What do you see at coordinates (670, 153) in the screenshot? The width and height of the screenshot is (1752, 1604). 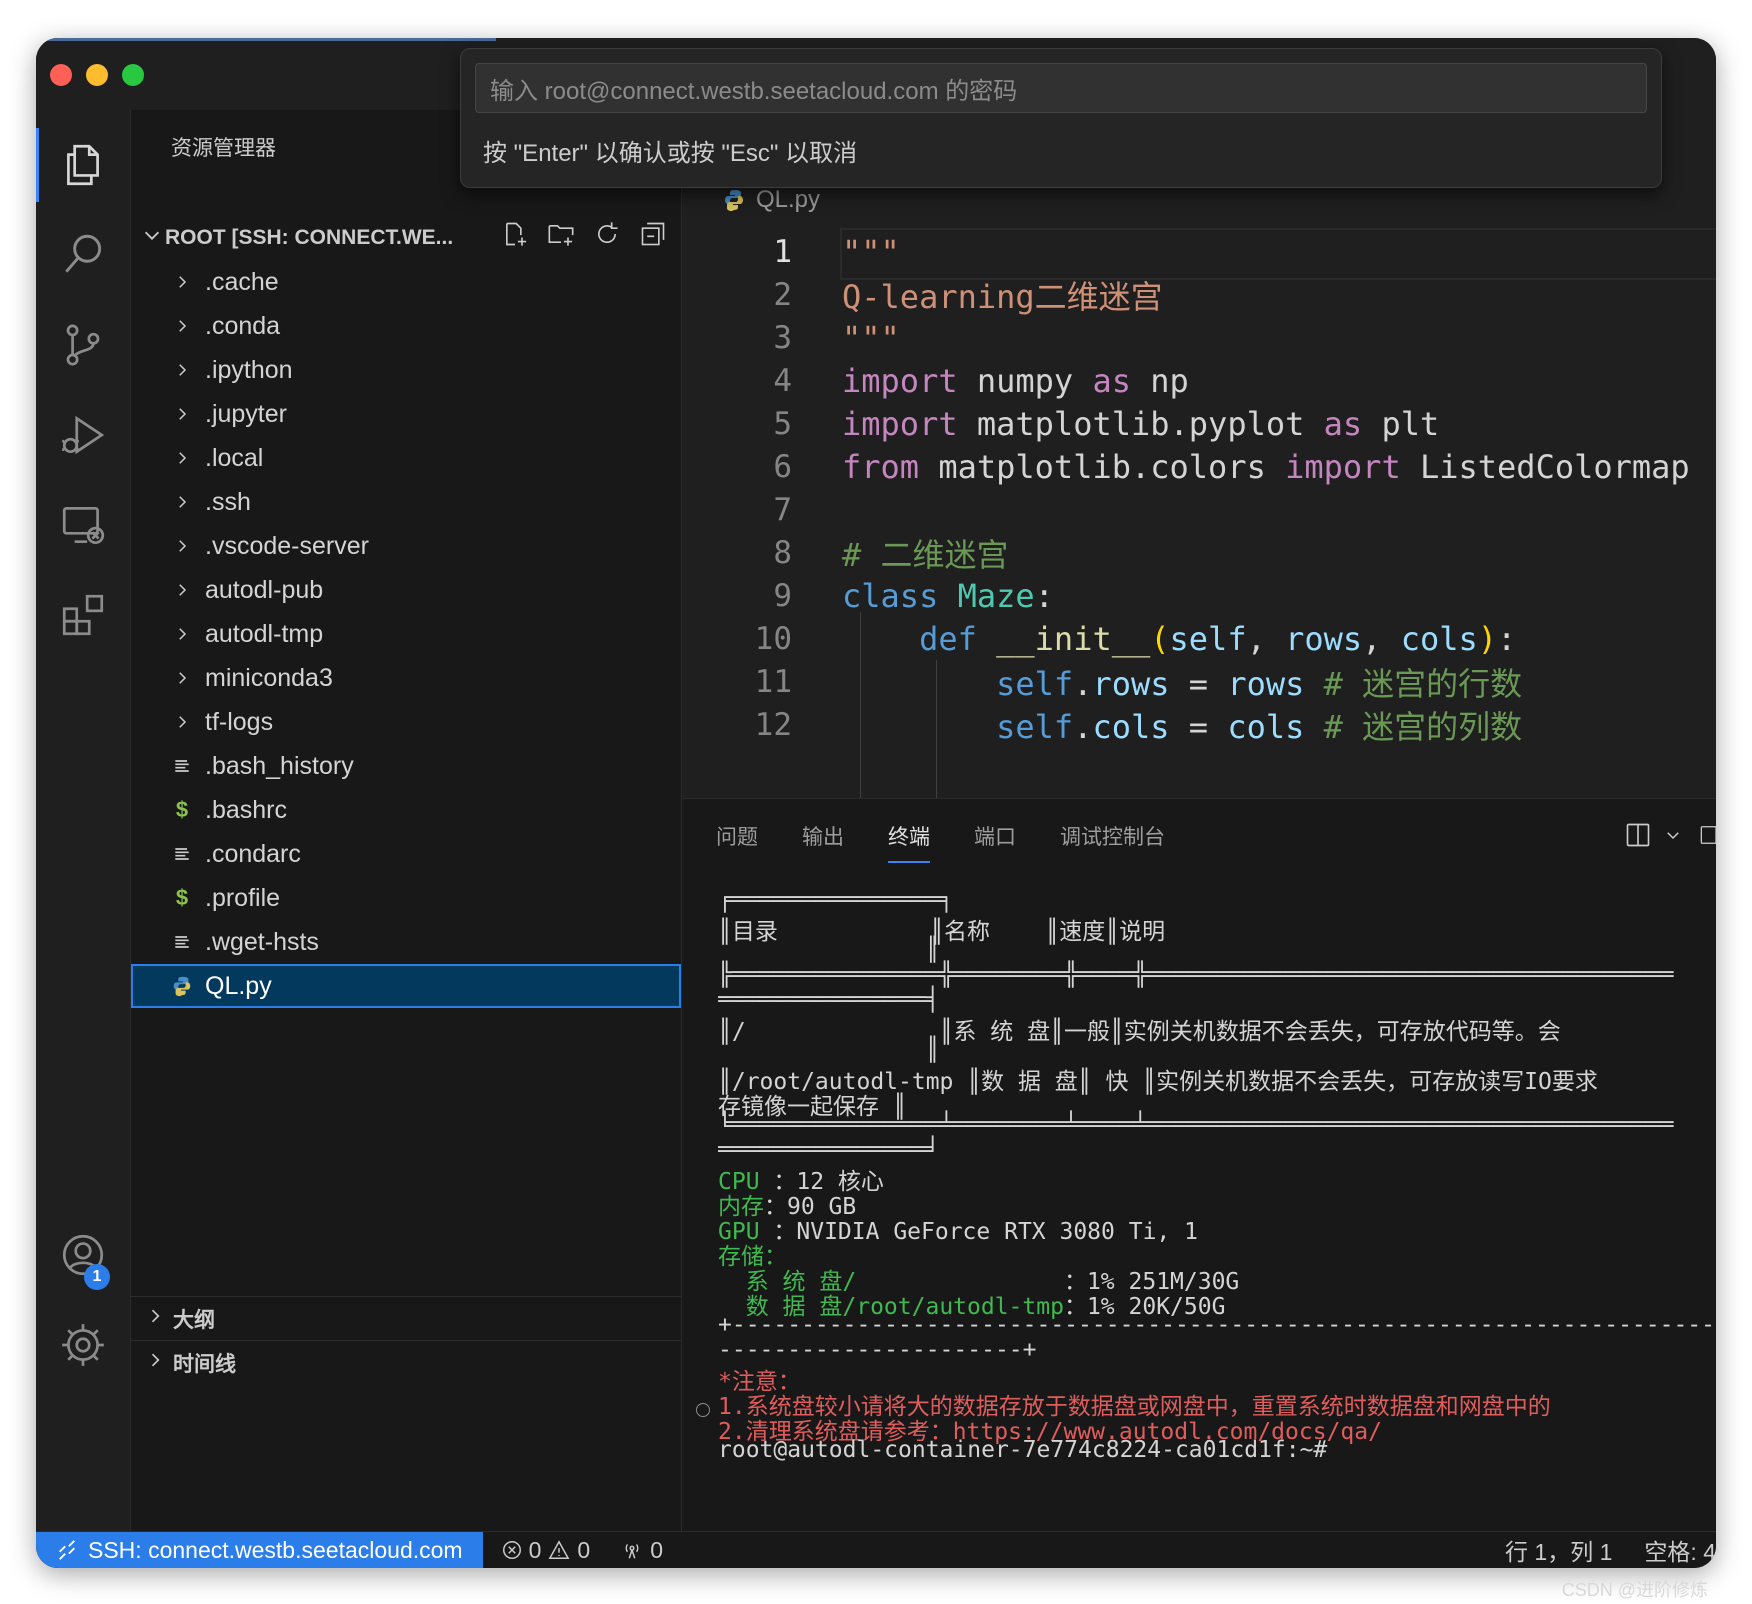 I see `prompt-hint: 按 "Enter" 以确认或按 "Esc" 以取消` at bounding box center [670, 153].